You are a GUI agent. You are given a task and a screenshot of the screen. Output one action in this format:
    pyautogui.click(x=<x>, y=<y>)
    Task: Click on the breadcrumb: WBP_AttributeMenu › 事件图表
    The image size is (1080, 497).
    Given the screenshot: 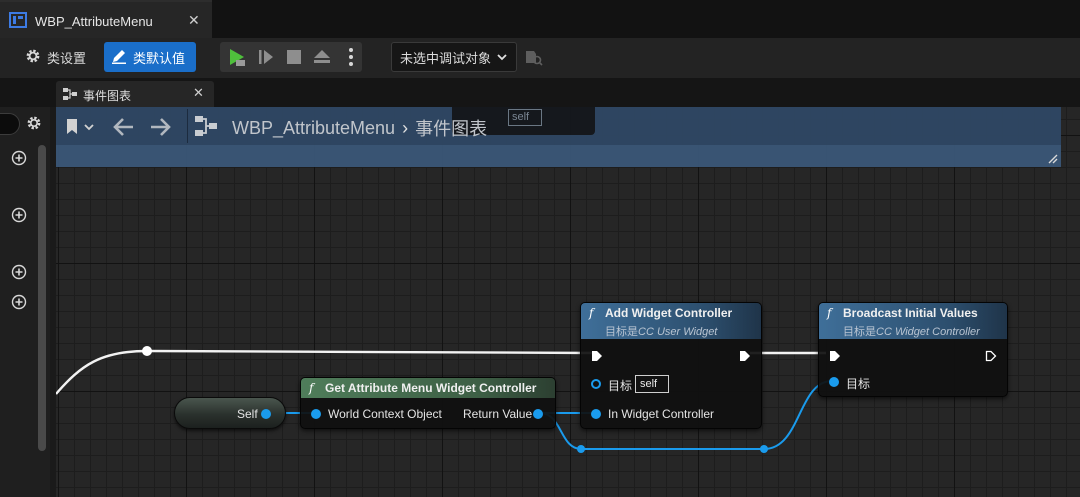 What is the action you would take?
    pyautogui.click(x=359, y=128)
    